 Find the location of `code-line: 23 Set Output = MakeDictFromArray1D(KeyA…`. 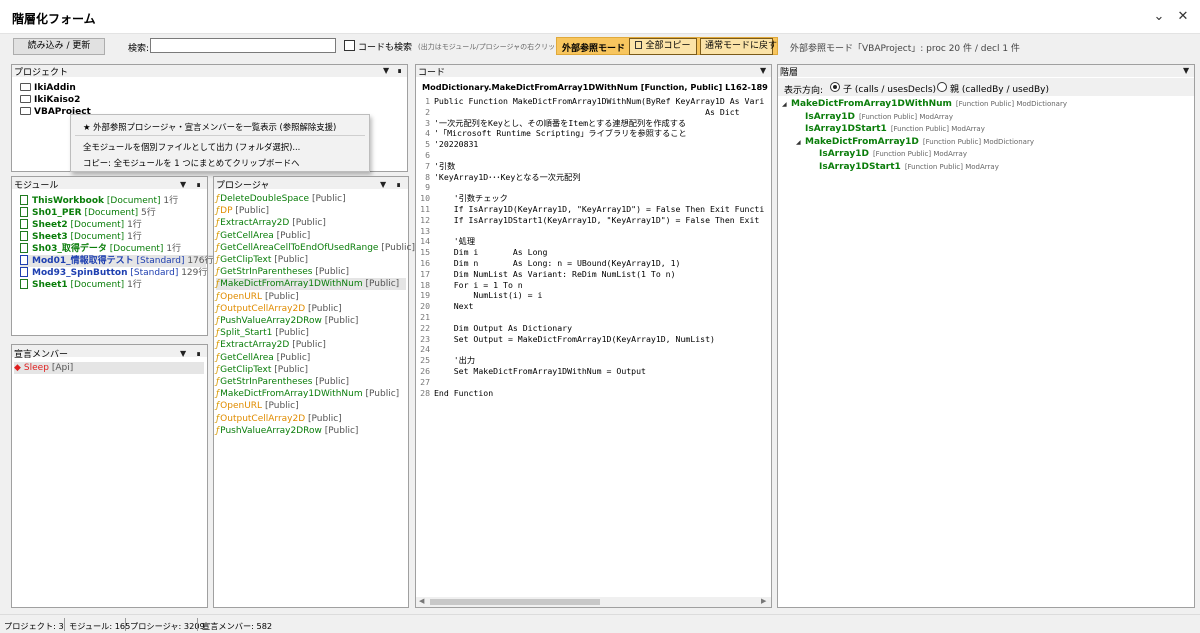

code-line: 23 Set Output = MakeDictFromArray1D(KeyA… is located at coordinates (595, 339).